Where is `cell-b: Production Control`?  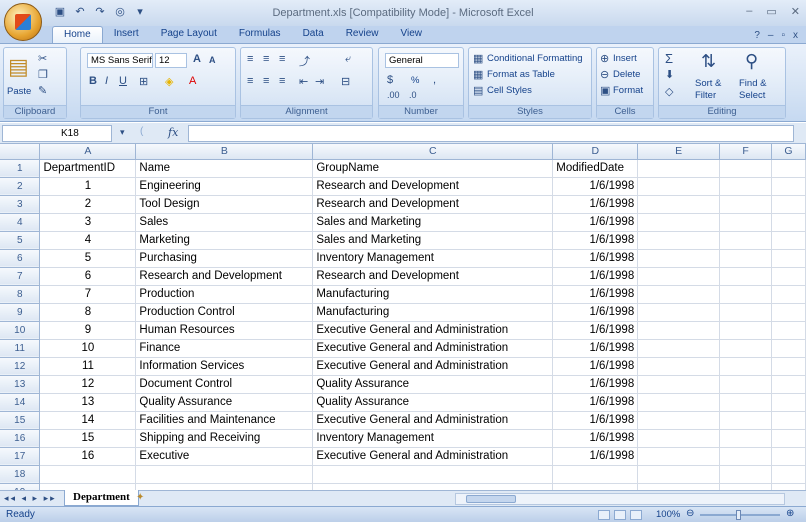
cell-b: Production Control is located at coordinates (224, 312).